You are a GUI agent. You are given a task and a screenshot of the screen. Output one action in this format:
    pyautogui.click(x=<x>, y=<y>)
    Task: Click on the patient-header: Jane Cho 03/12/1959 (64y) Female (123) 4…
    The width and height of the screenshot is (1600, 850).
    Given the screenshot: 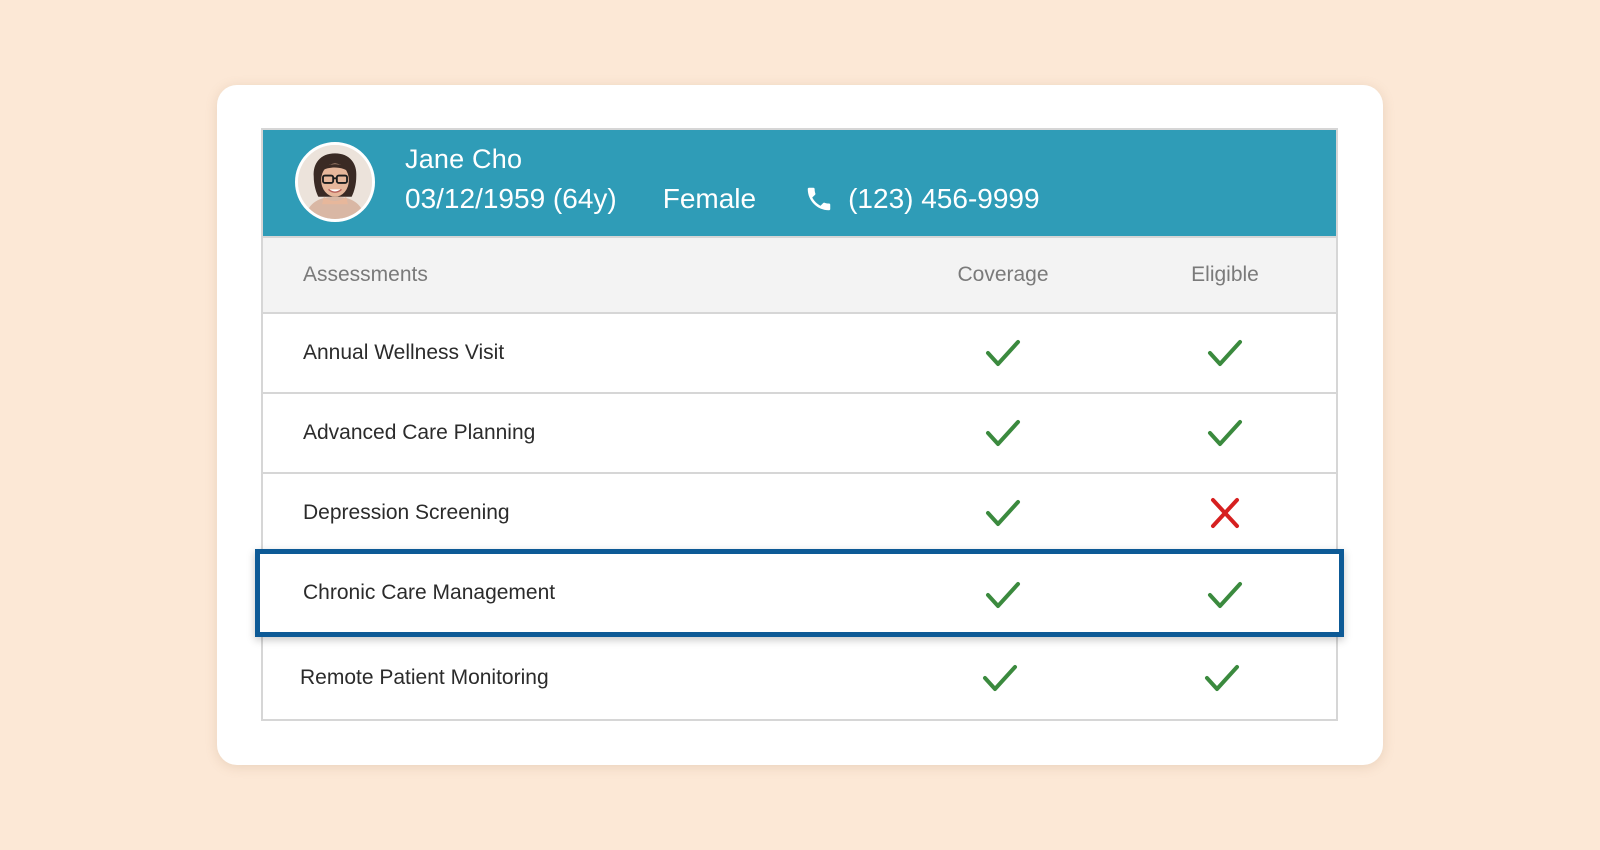 What is the action you would take?
    pyautogui.click(x=799, y=183)
    